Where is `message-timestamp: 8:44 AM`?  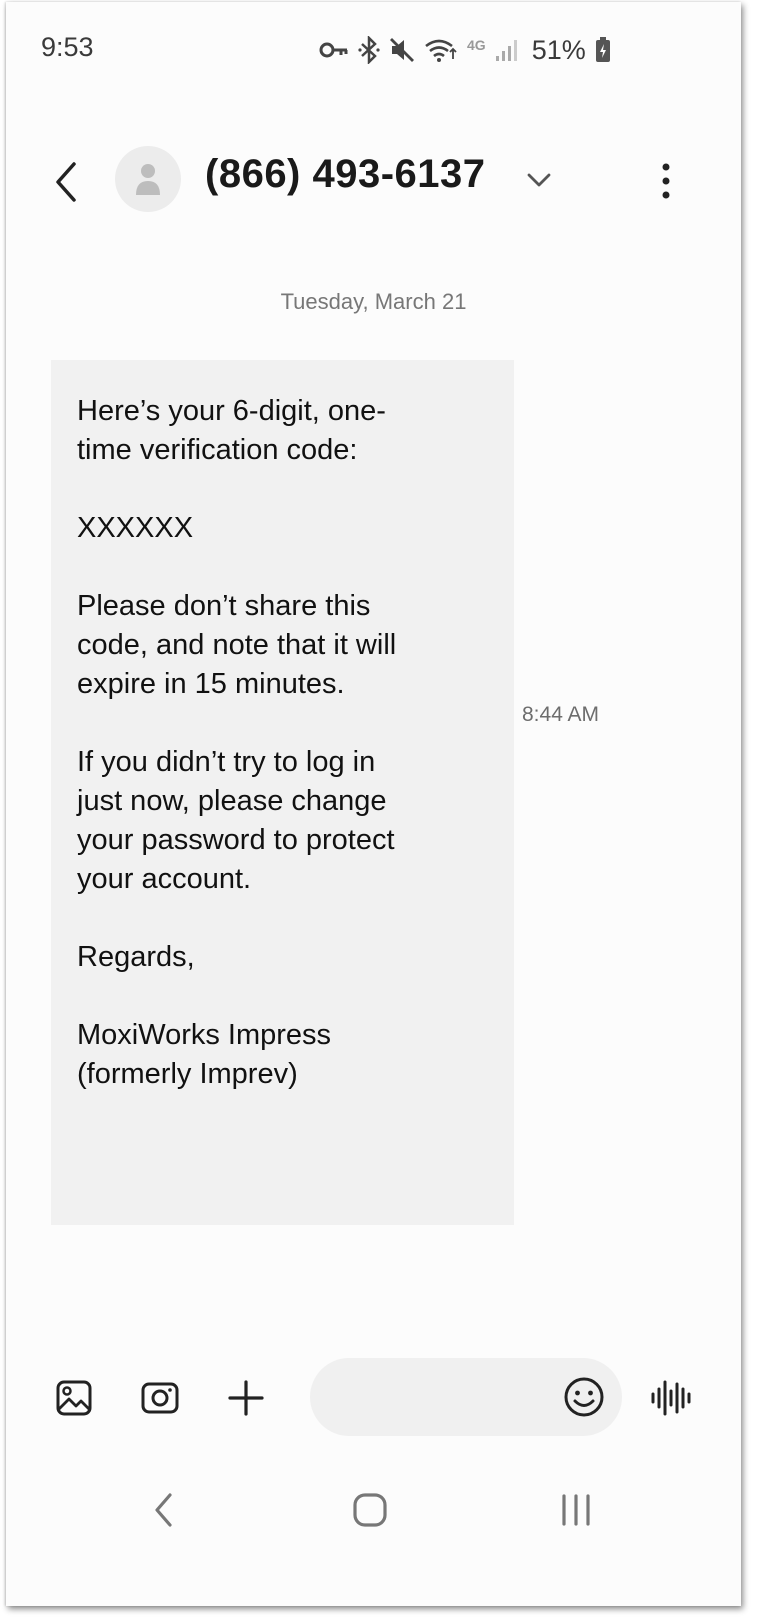 message-timestamp: 8:44 AM is located at coordinates (561, 714).